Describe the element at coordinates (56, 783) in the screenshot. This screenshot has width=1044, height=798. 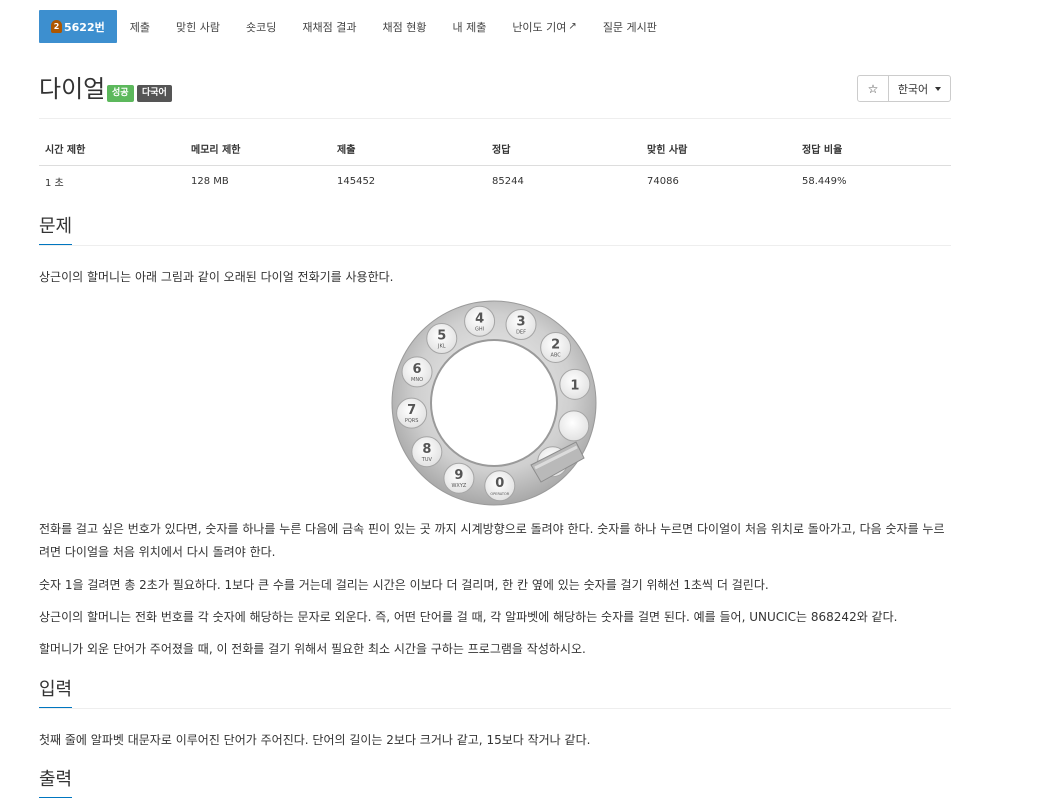
I see `output-section-title: 출력` at that location.